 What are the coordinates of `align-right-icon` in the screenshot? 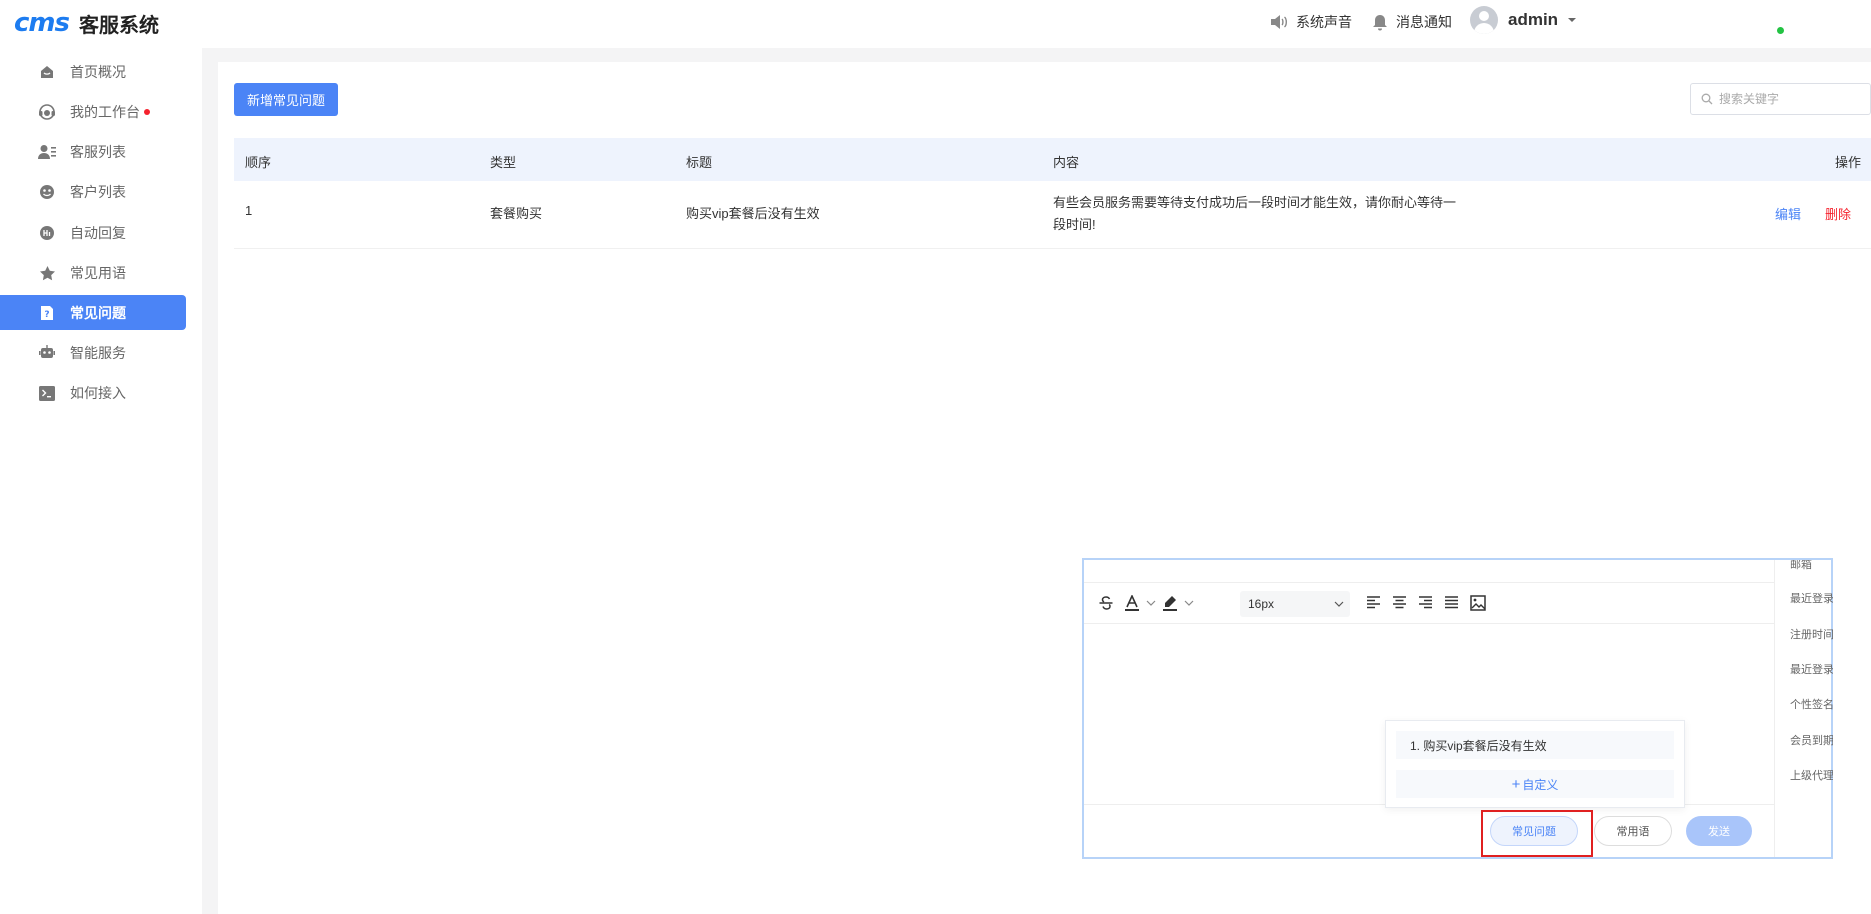 It's located at (1425, 602).